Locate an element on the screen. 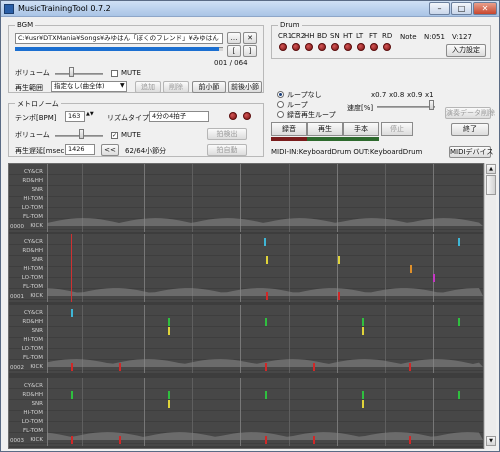  speed-track is located at coordinates (406, 107).